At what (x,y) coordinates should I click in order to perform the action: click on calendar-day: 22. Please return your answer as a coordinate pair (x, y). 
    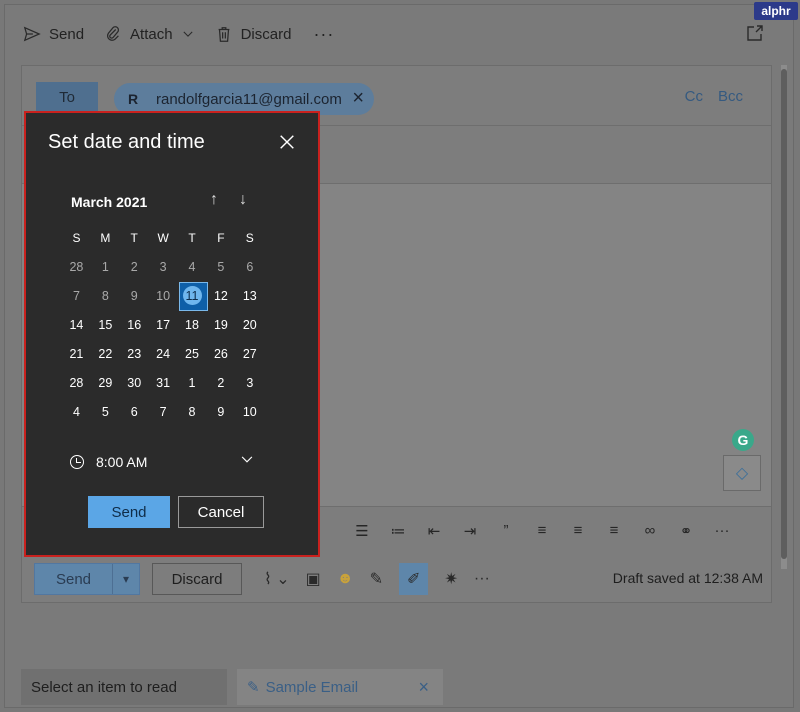
    Looking at the image, I should click on (105, 354).